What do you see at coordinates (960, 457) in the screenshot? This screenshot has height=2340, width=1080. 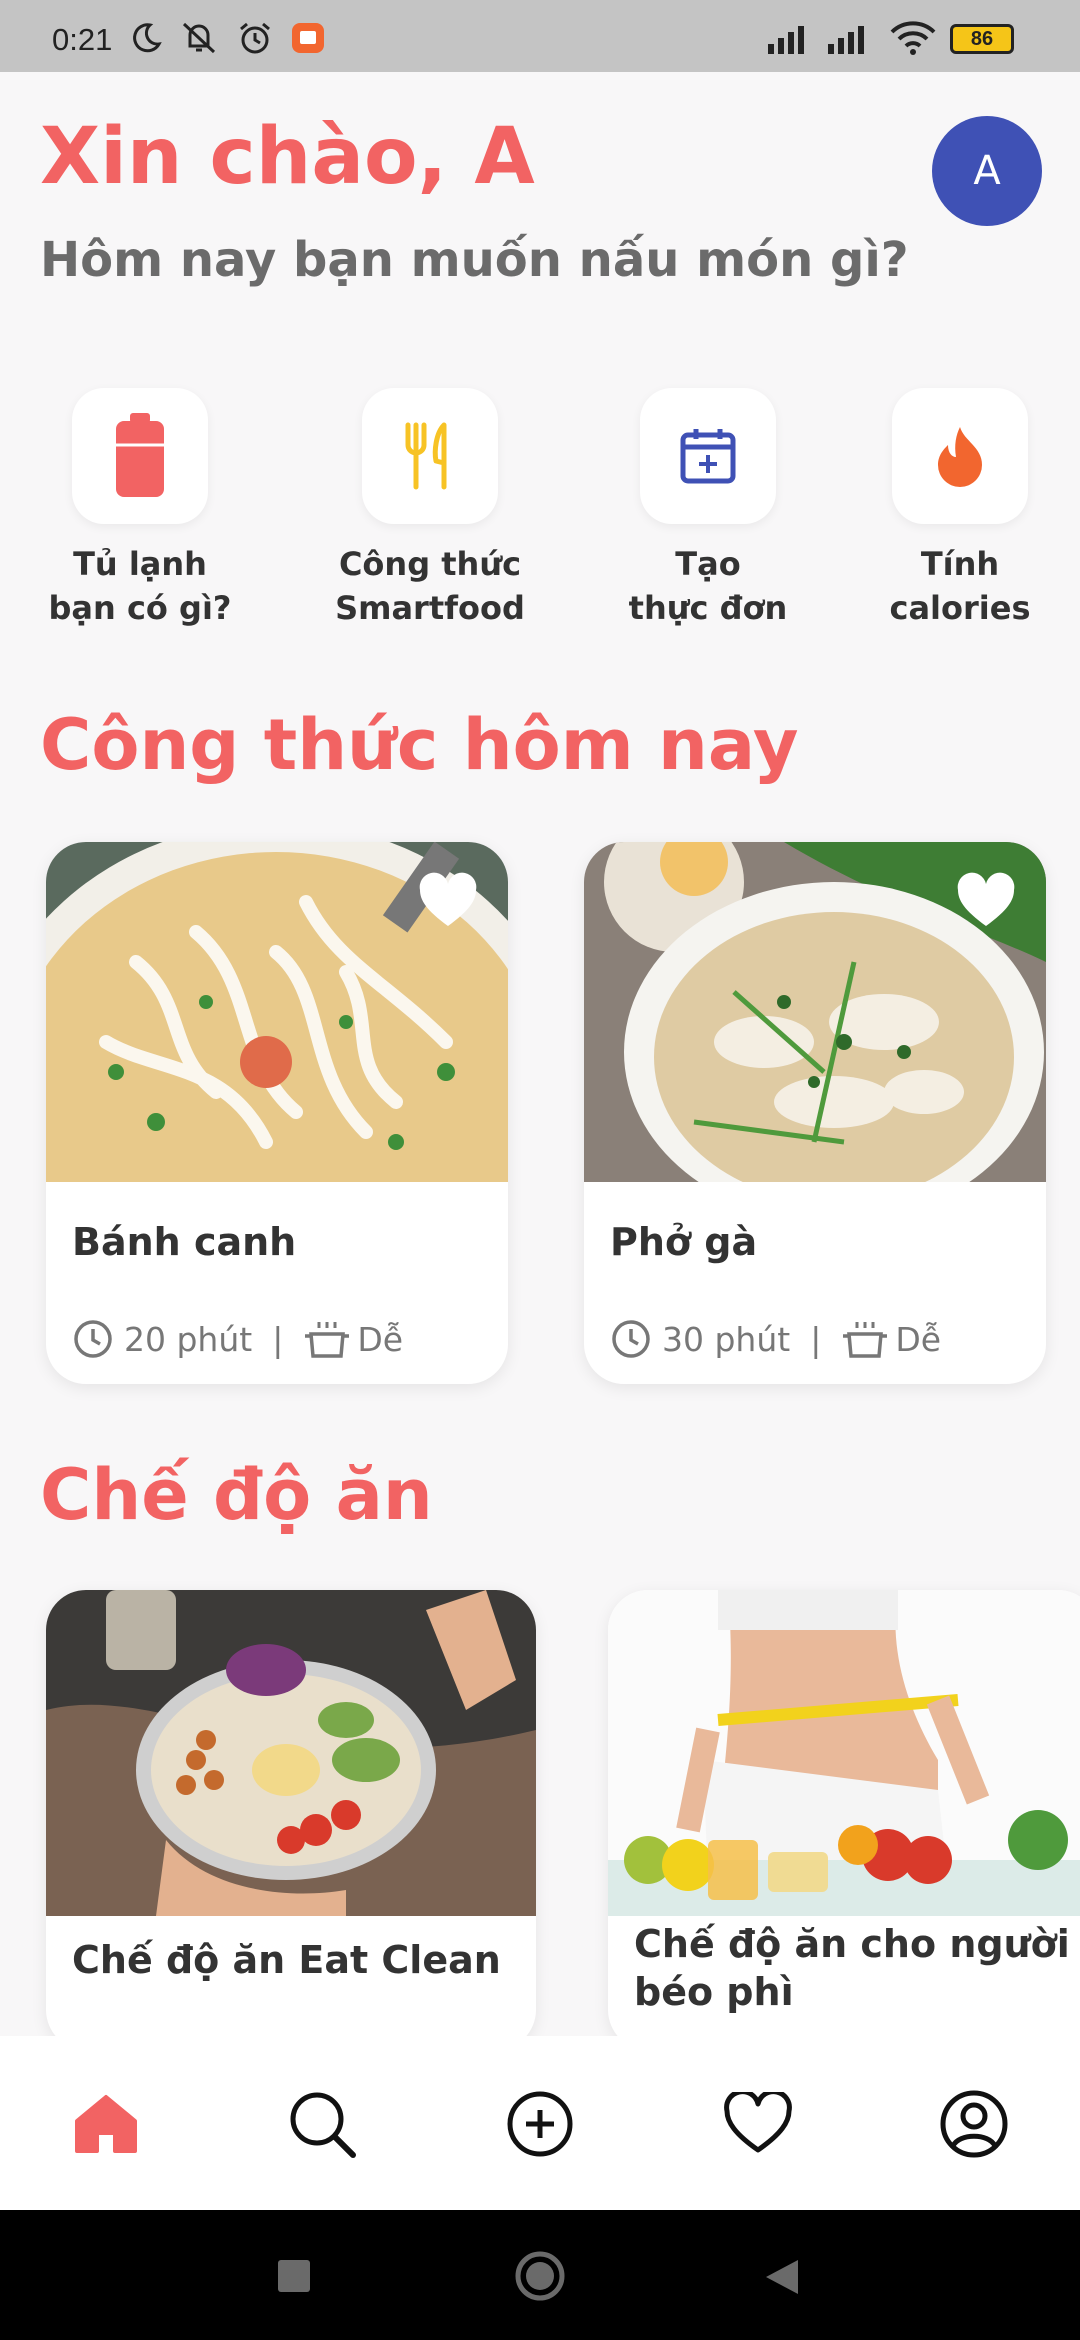 I see `flame-icon` at bounding box center [960, 457].